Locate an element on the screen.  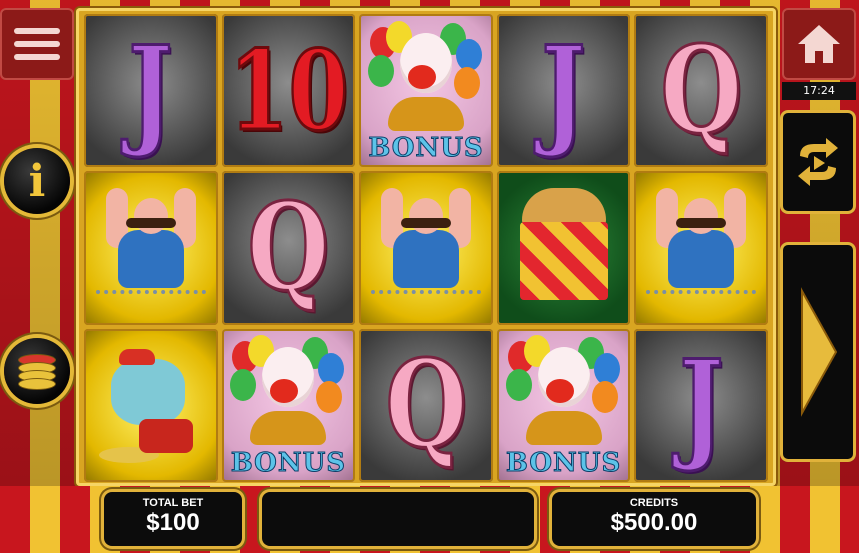
info-button: i is located at coordinates (37, 181).